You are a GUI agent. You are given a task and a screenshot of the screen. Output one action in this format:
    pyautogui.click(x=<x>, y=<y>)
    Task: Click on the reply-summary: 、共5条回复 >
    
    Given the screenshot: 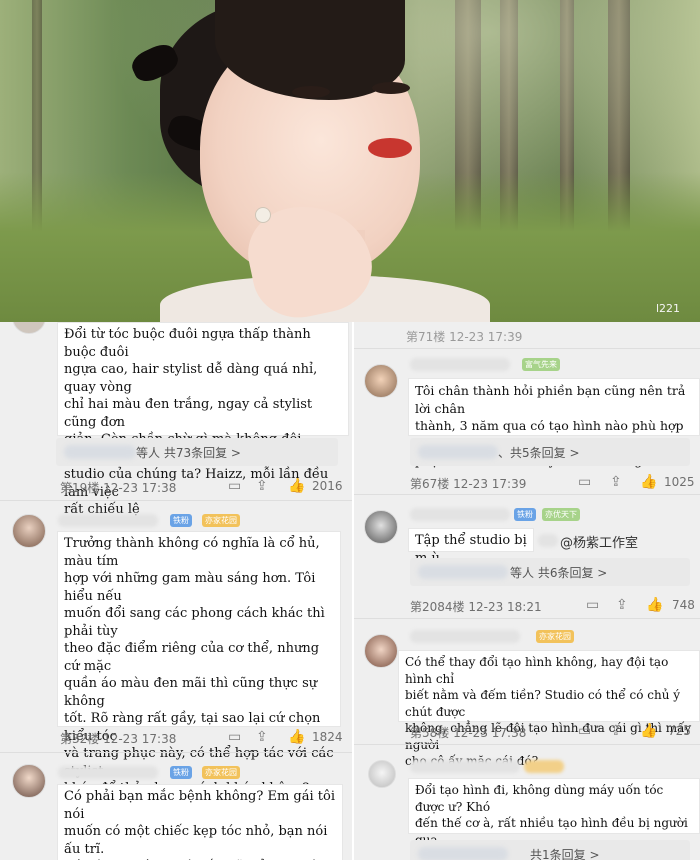 What is the action you would take?
    pyautogui.click(x=550, y=452)
    